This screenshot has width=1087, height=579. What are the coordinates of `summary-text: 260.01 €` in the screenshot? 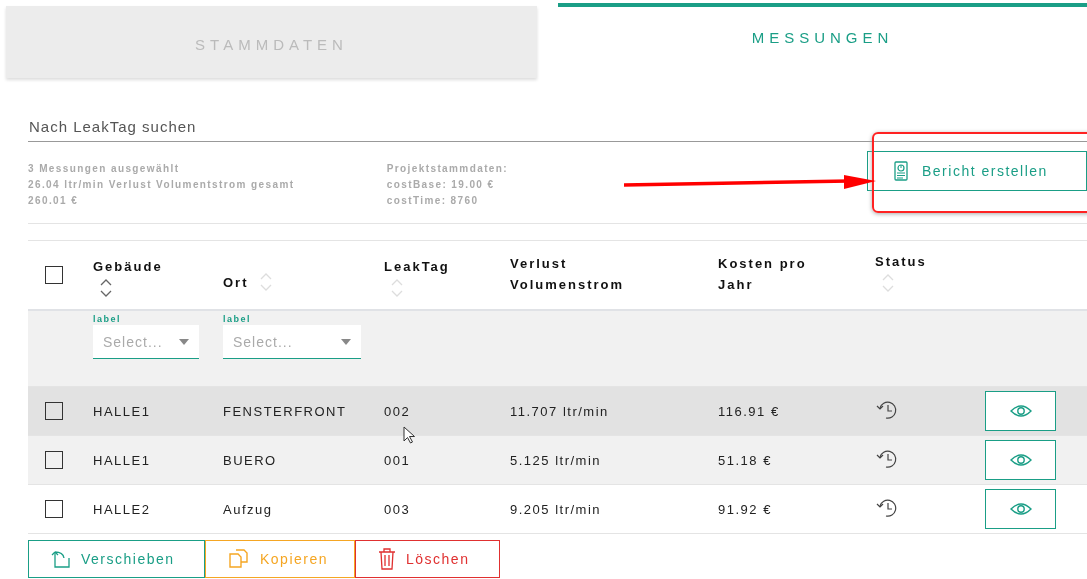 It's located at (53, 201).